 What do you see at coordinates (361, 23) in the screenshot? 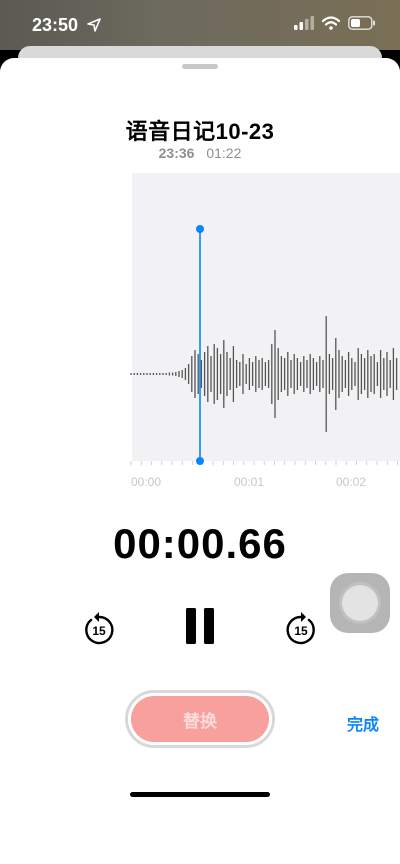
I see `battery-icon` at bounding box center [361, 23].